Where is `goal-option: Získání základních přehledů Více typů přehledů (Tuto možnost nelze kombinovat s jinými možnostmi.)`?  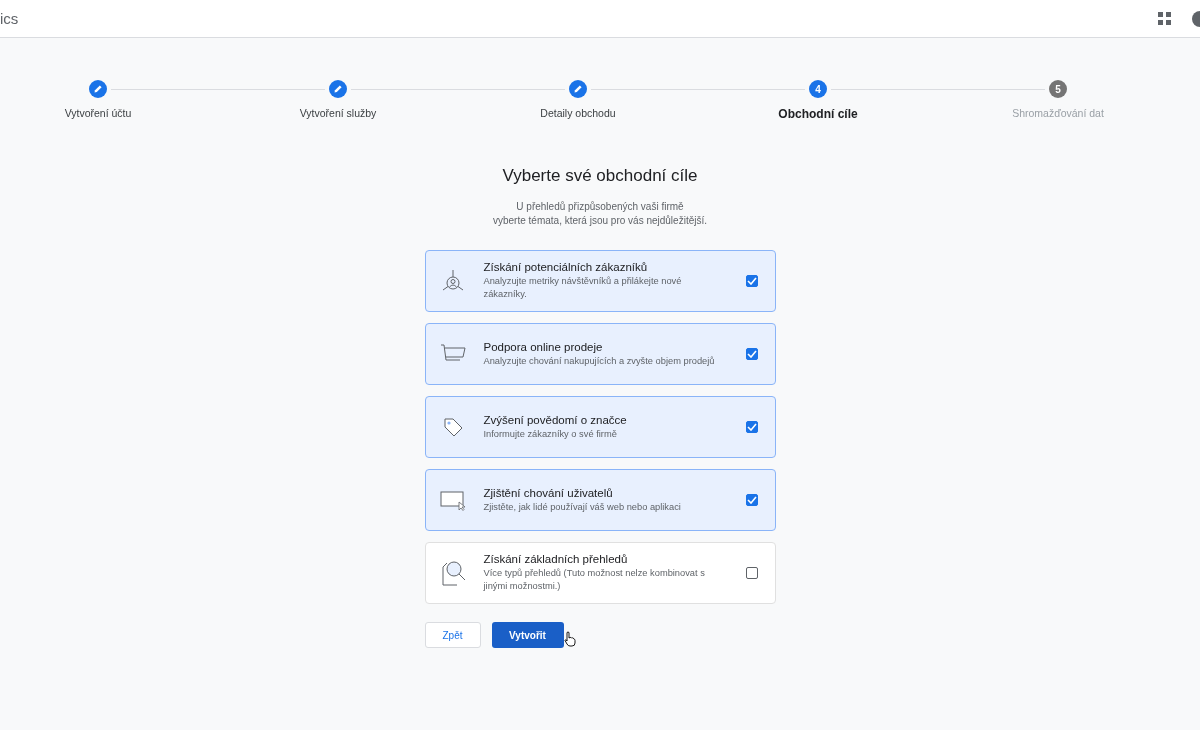
goal-option: Získání základních přehledů Více typů přehledů (Tuto možnost nelze kombinovat s jinými možnostmi.) is located at coordinates (600, 573).